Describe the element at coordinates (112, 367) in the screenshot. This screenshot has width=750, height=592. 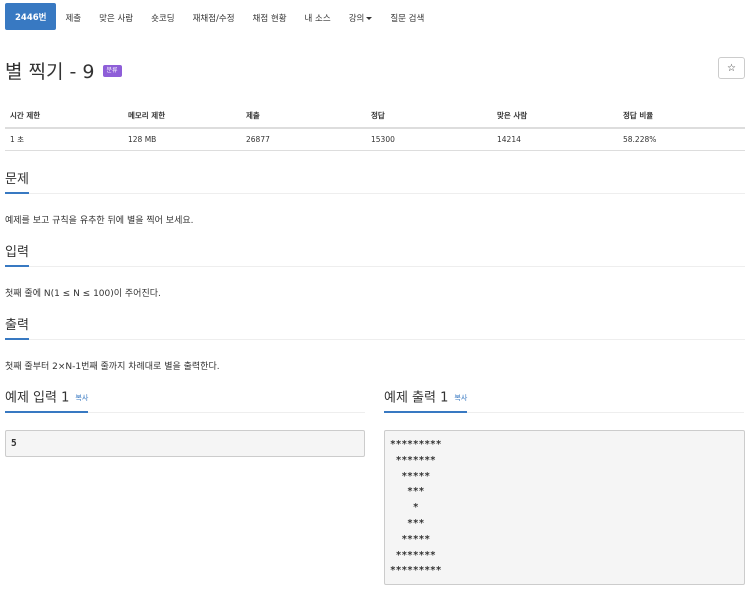
I see `output-text: 첫째 줄부터 2×N-1번째 줄까지 차례대로 별을 출력한다.` at that location.